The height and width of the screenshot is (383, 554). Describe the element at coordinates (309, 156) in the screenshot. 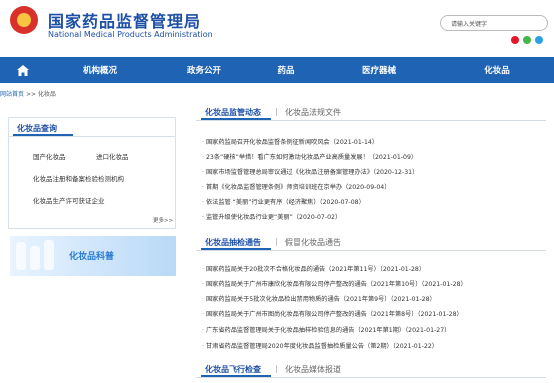

I see `news-item: 23条“硬核”举措！看广东如何激动化妆品产业高质量发展！（2021-01-09）` at that location.